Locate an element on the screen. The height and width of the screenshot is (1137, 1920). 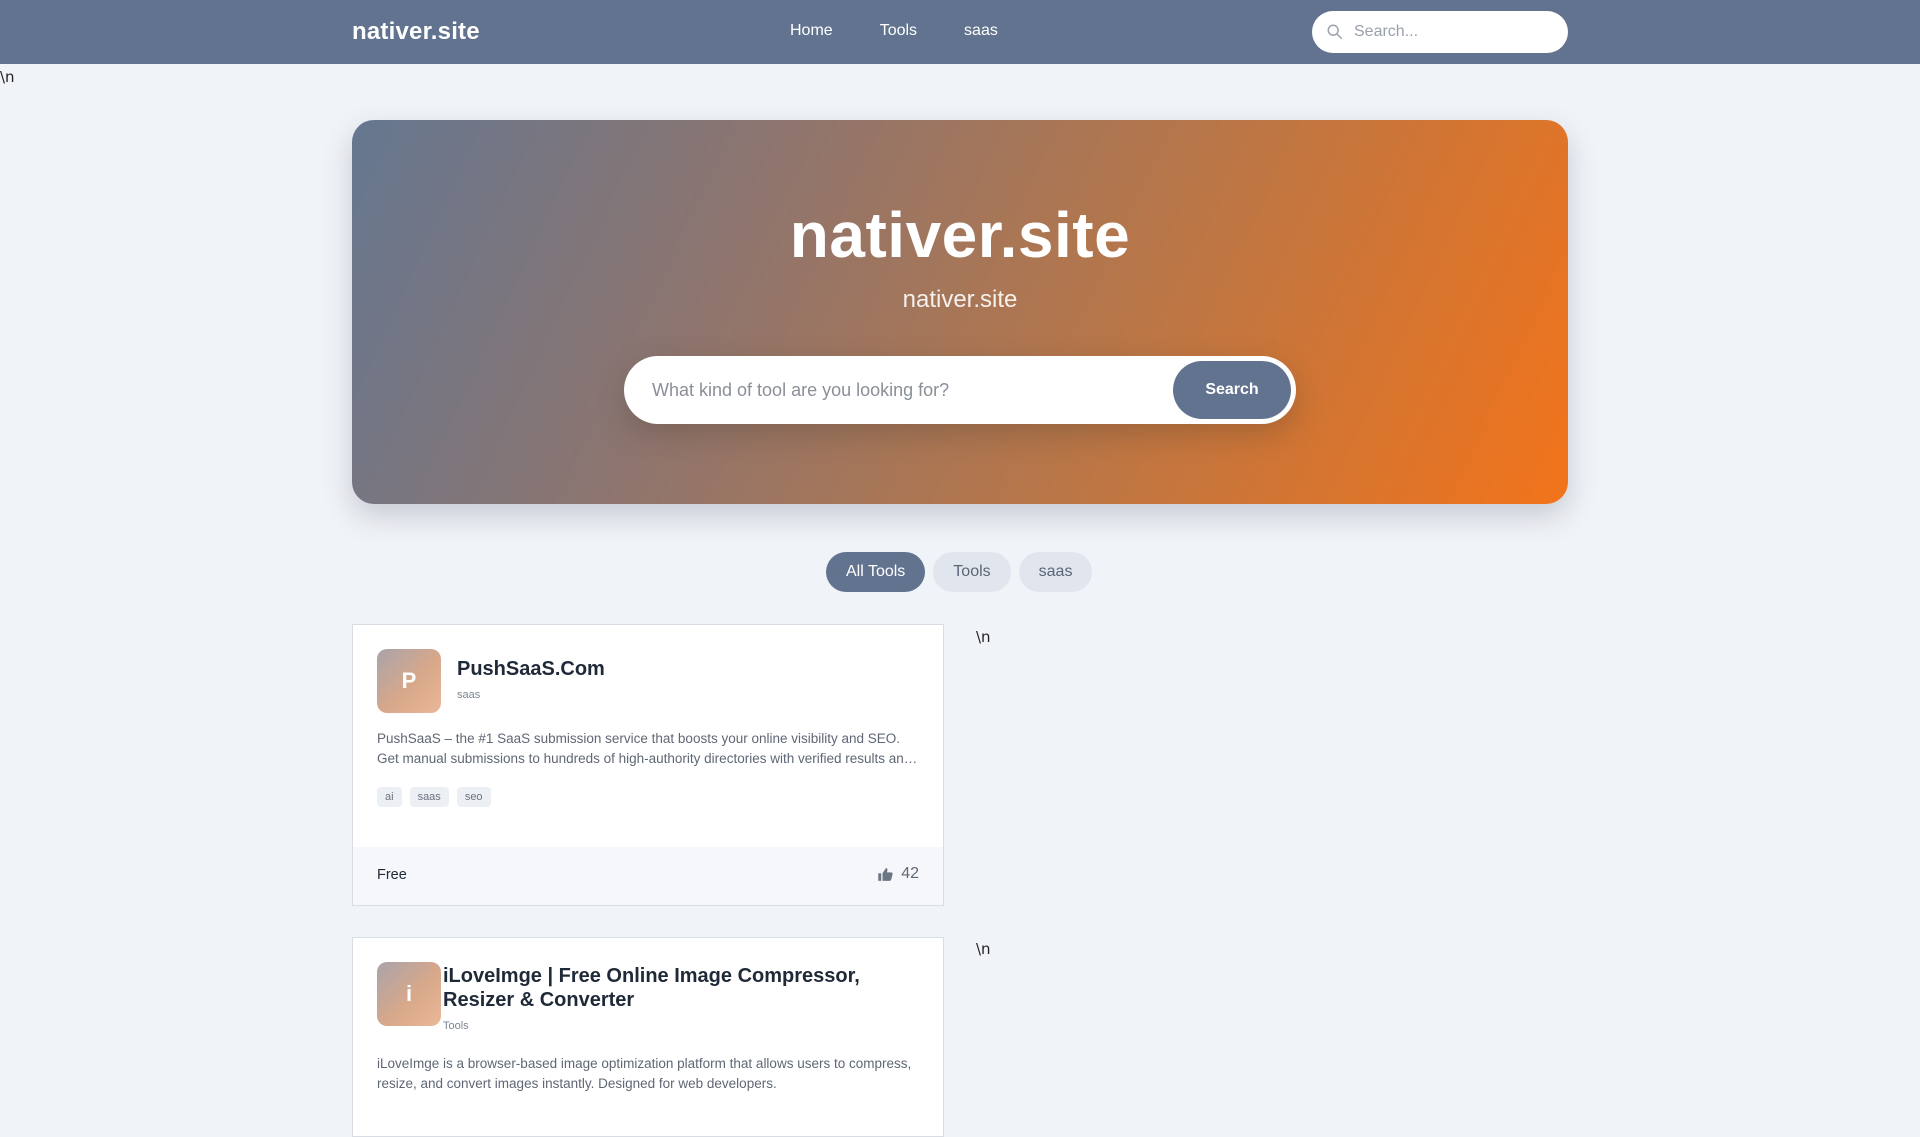
like-button: 42 is located at coordinates (898, 874).